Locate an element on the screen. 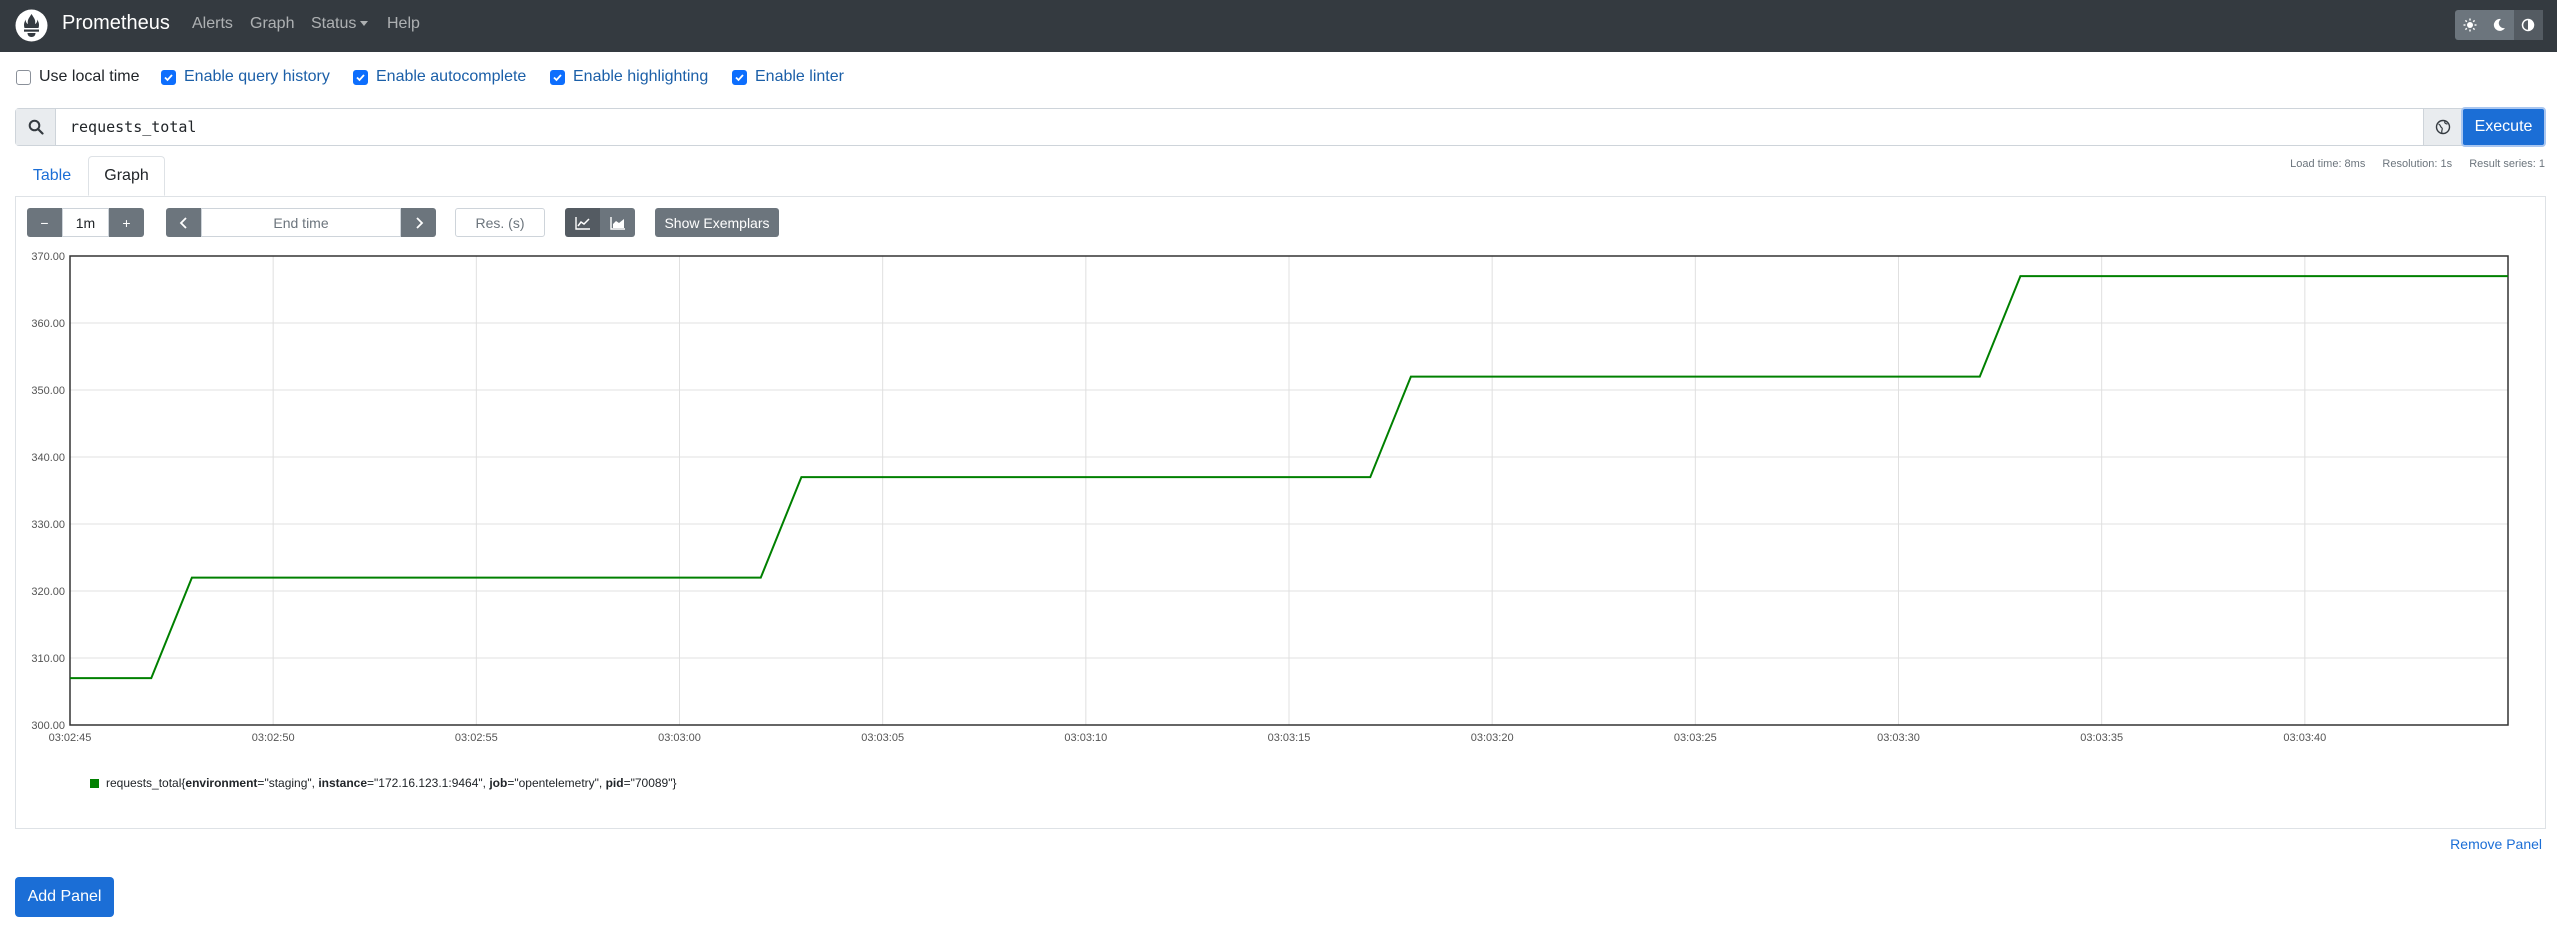 This screenshot has width=2557, height=936. legend-label-value: "70089" is located at coordinates (651, 783).